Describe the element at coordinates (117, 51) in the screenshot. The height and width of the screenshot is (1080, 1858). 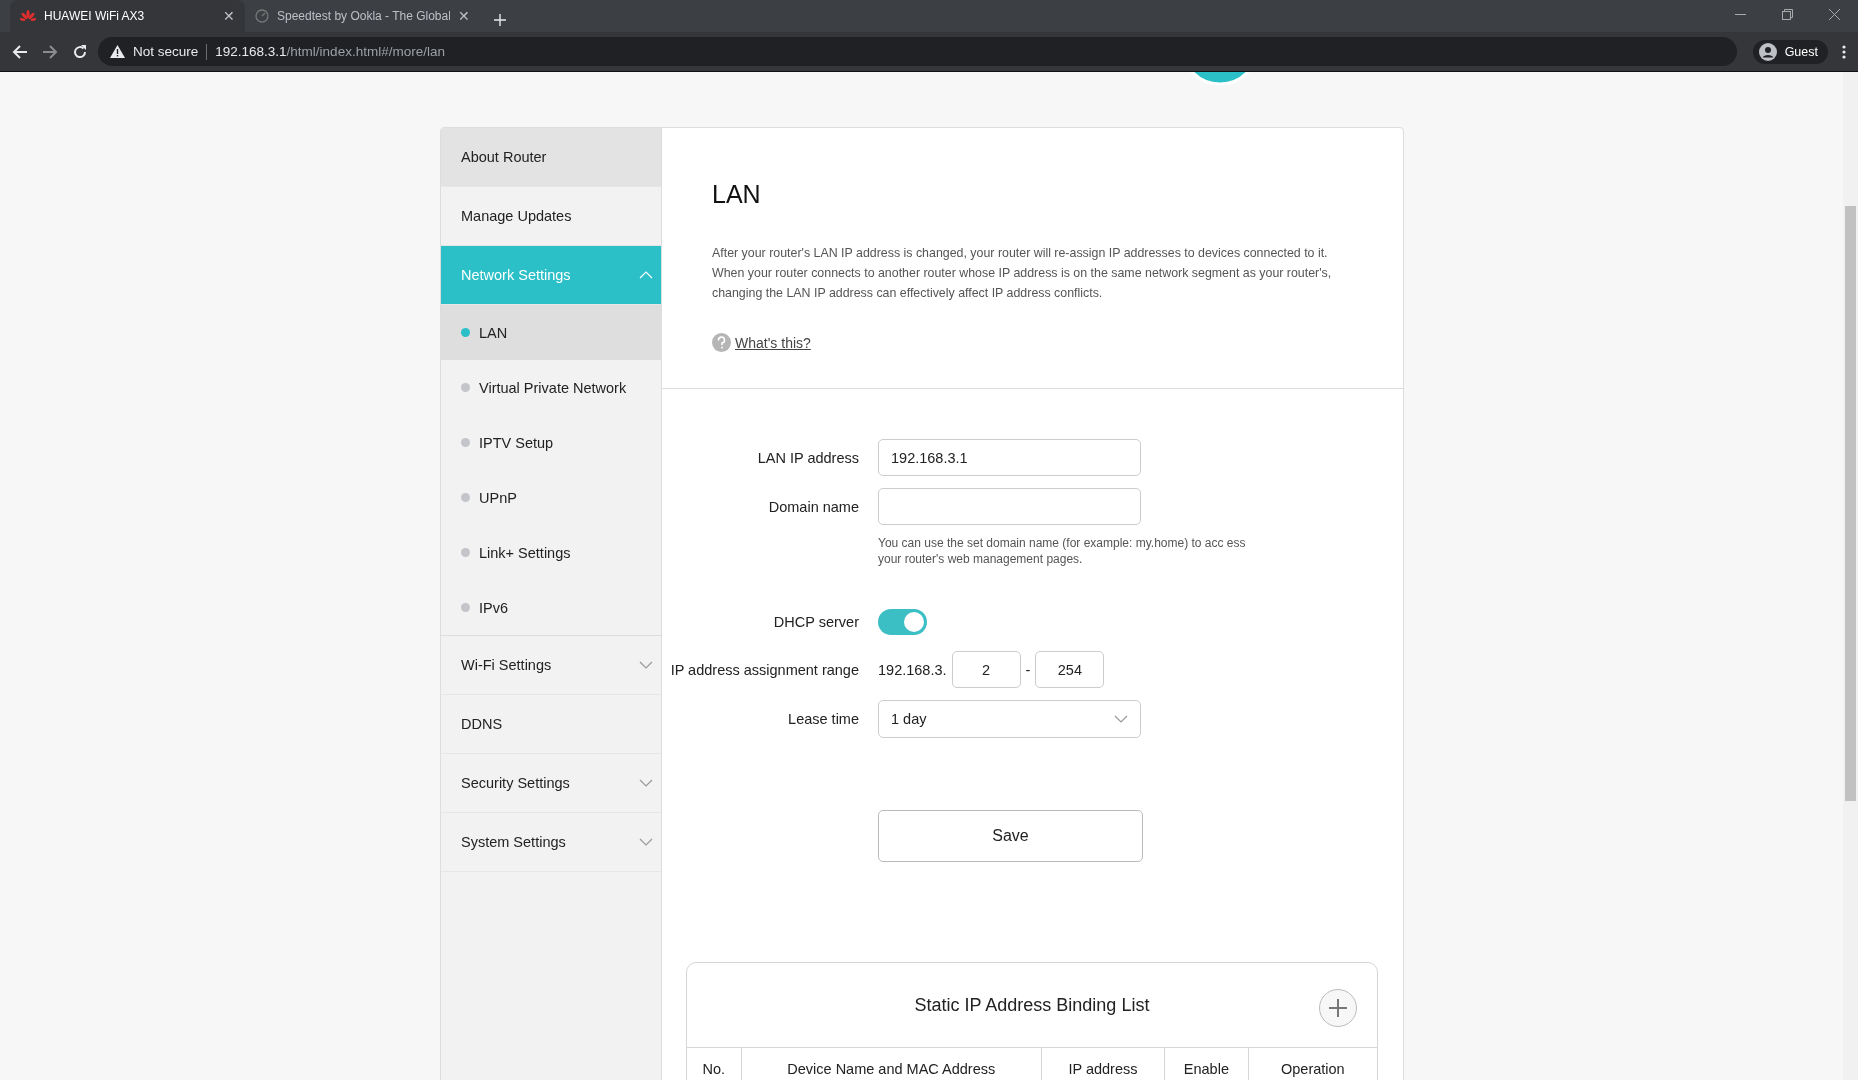
I see `warning-icon` at that location.